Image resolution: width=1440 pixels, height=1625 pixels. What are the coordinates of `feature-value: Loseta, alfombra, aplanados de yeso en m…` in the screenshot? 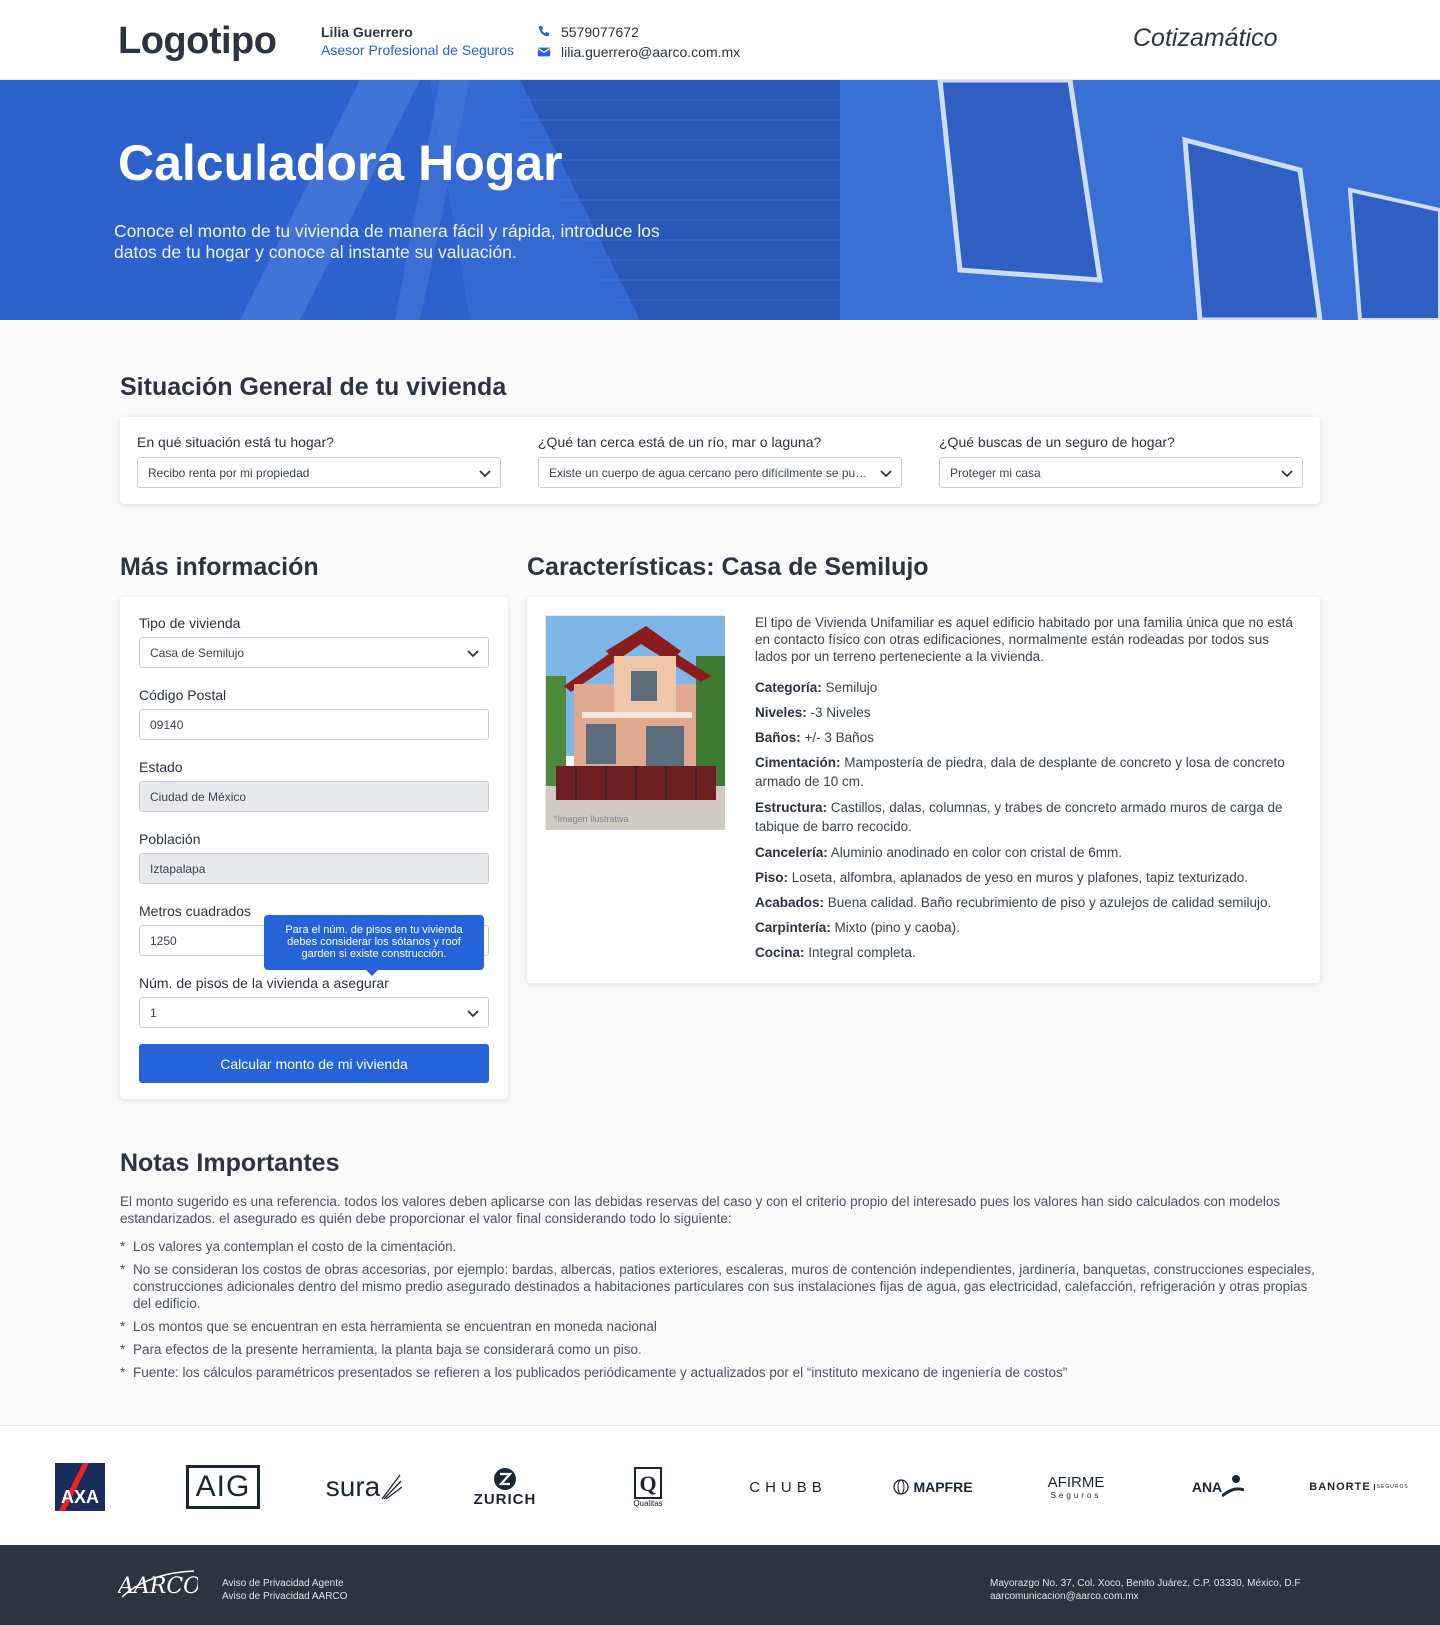 It's located at (1018, 877).